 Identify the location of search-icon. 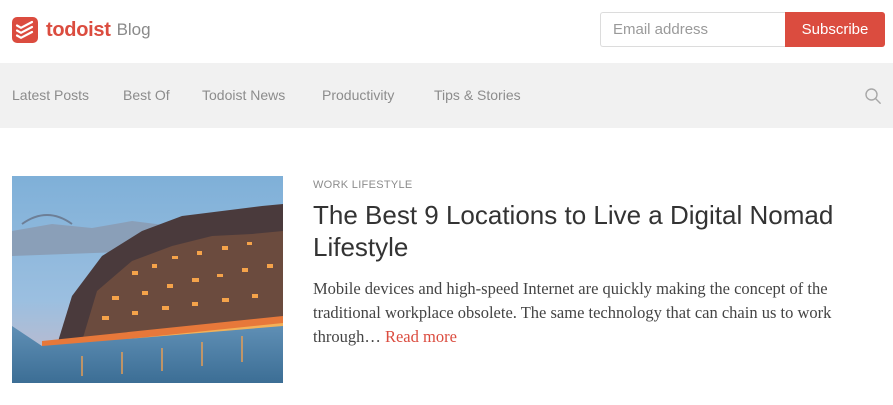
(873, 96).